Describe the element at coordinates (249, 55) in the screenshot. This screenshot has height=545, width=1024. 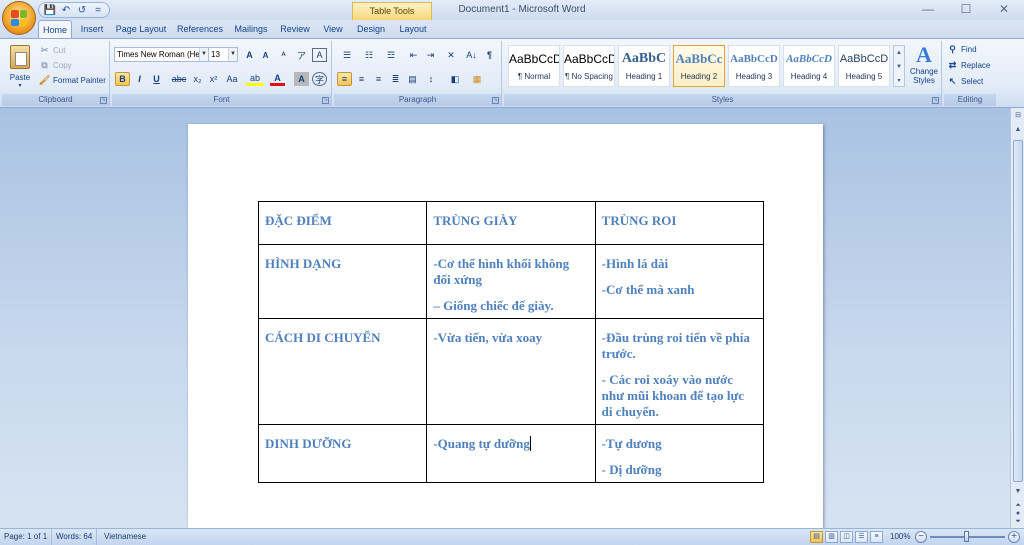
I see `grow-font-icon: A` at that location.